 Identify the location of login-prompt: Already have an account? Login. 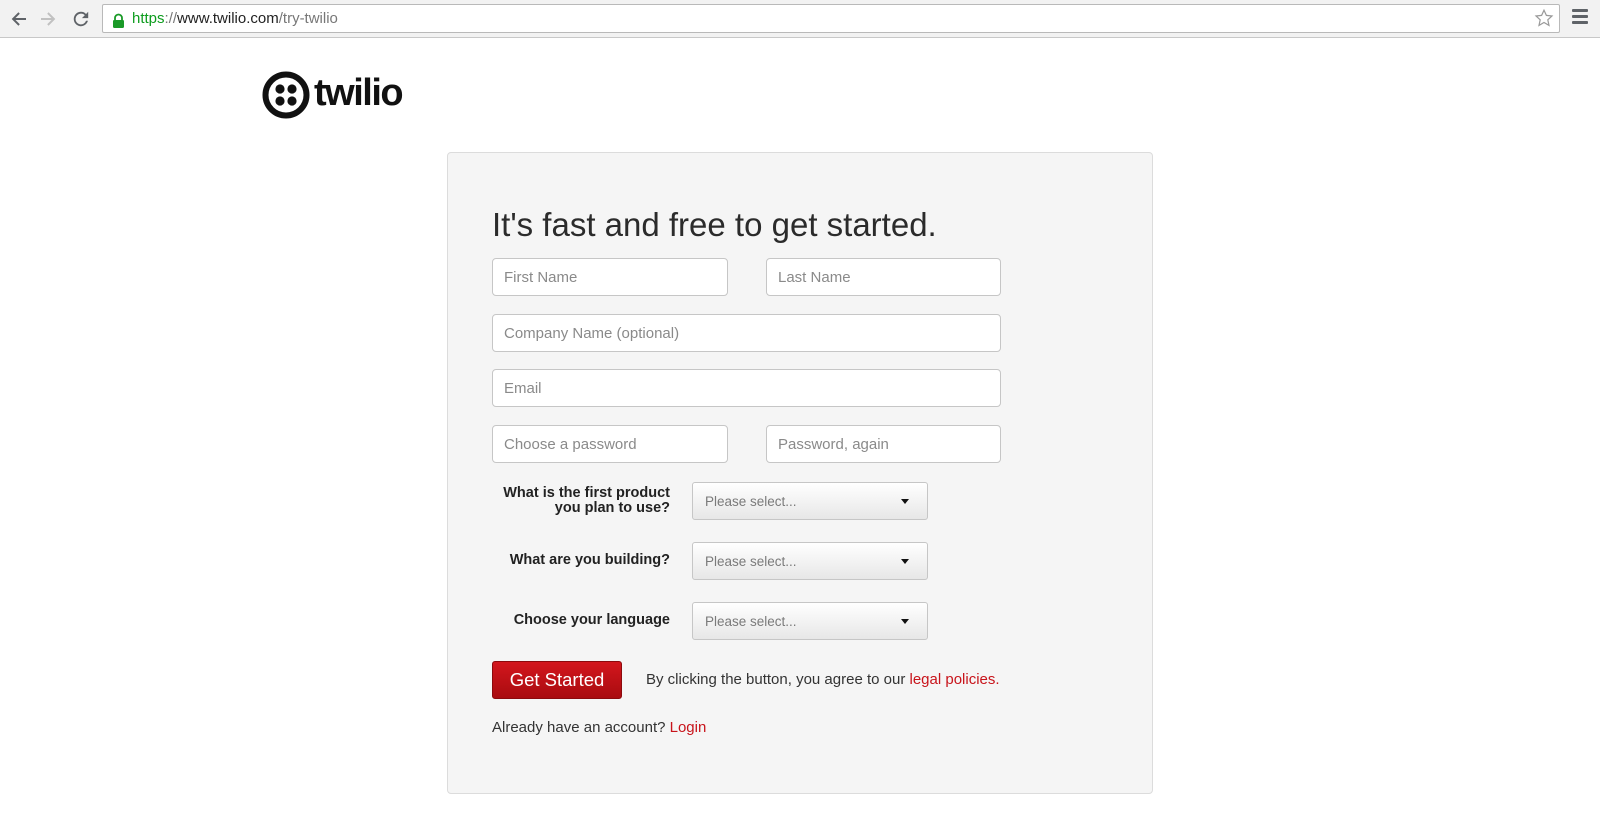
(599, 727).